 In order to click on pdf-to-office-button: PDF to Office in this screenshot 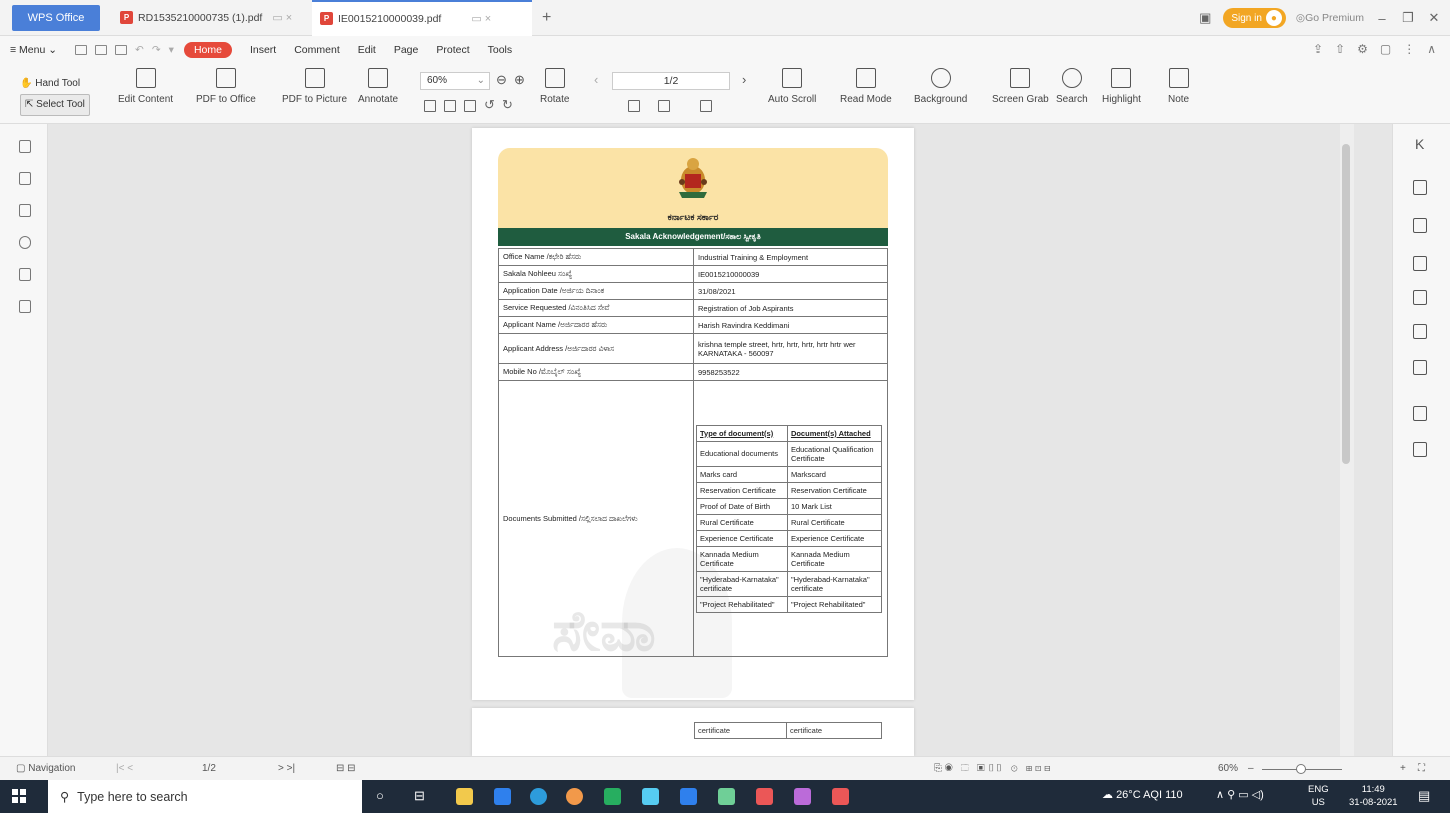, I will do `click(226, 86)`.